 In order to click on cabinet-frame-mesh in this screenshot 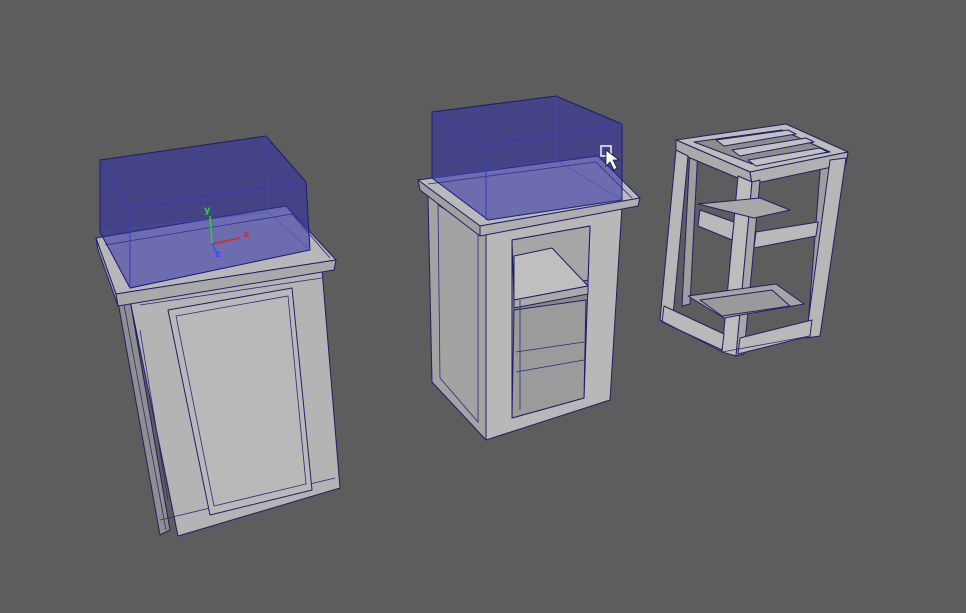, I will do `click(754, 240)`.